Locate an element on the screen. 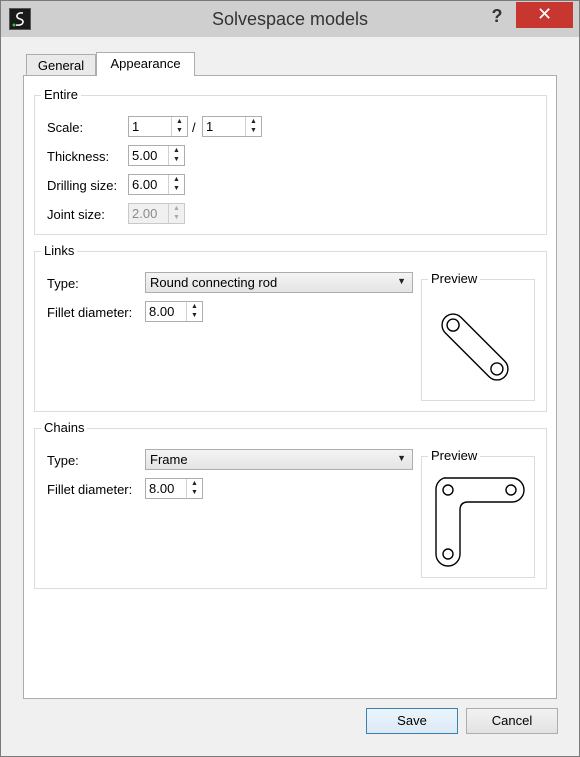 This screenshot has width=580, height=757. links-type-dropdown: Round connecting rod ▼ is located at coordinates (279, 282).